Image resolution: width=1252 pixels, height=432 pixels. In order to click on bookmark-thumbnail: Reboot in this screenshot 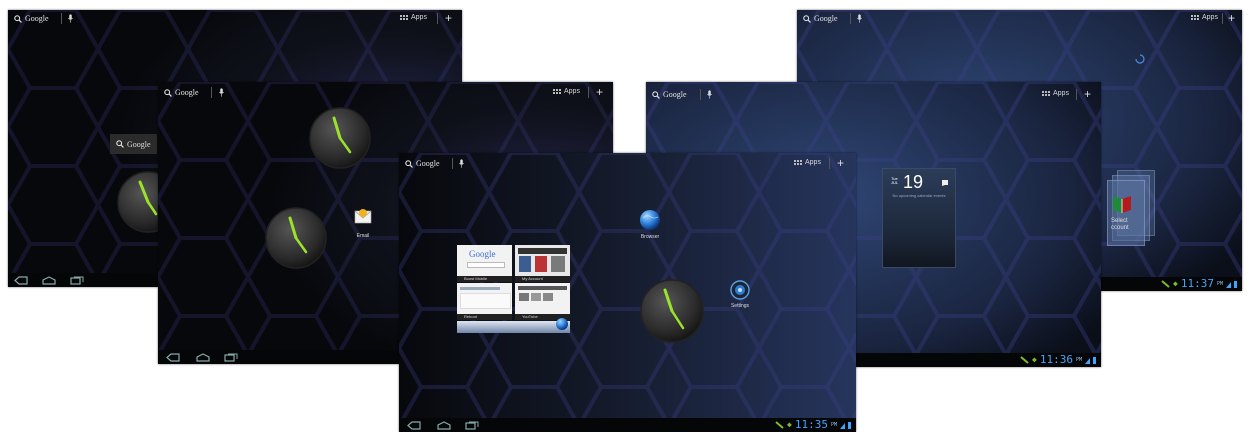, I will do `click(484, 301)`.